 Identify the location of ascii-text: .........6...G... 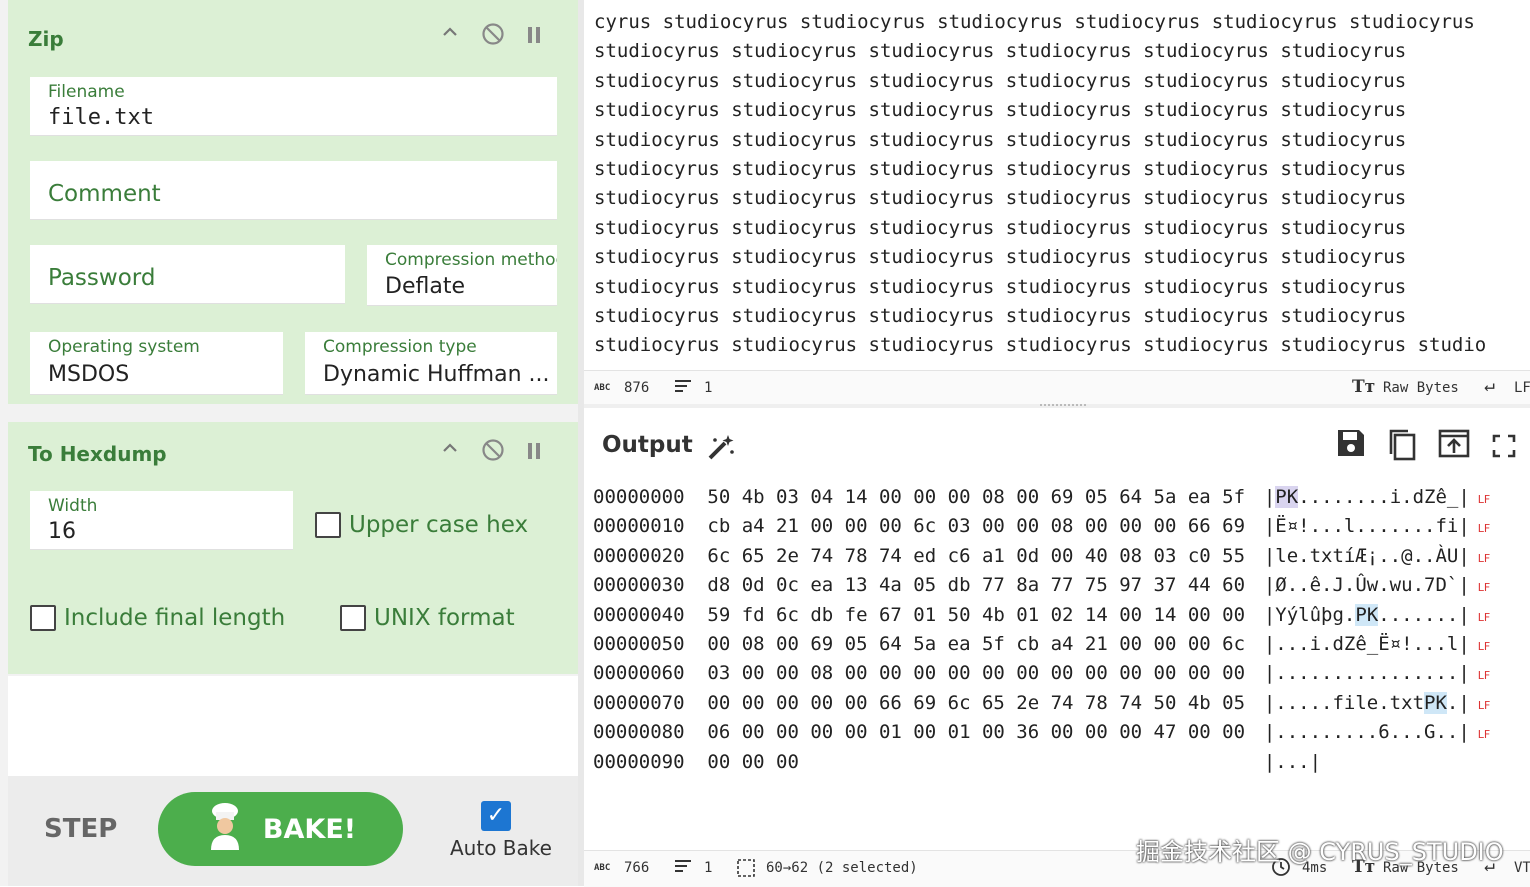
(1367, 732).